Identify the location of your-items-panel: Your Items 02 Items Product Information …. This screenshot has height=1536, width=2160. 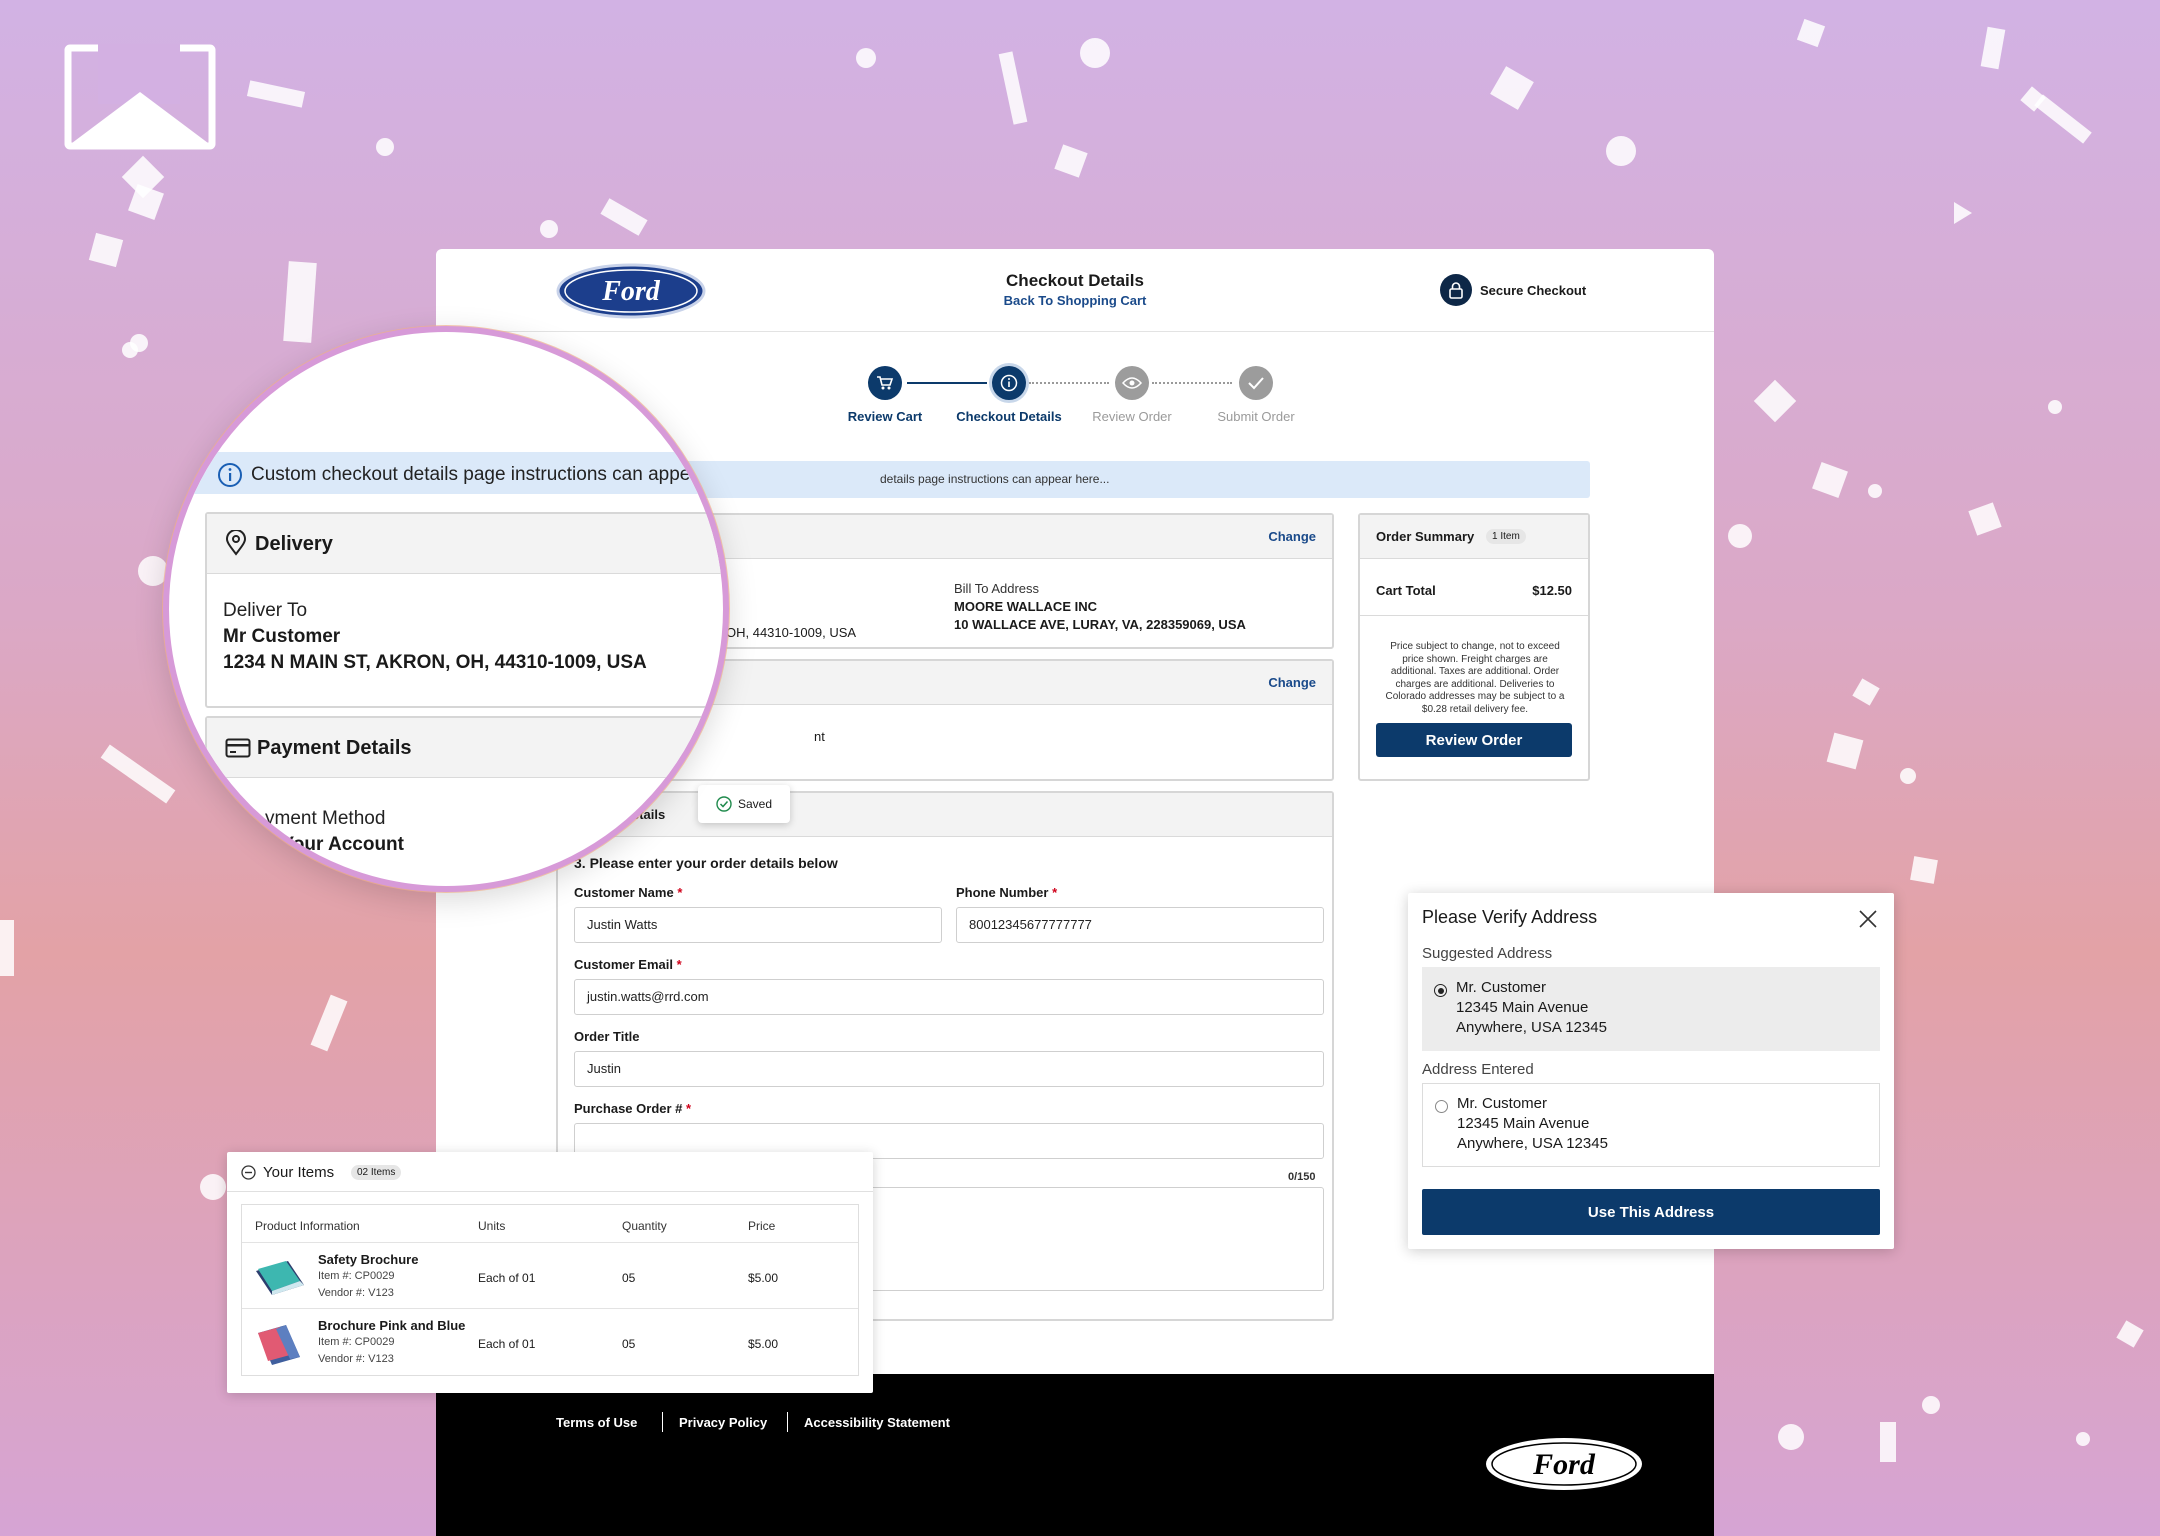
(550, 1272).